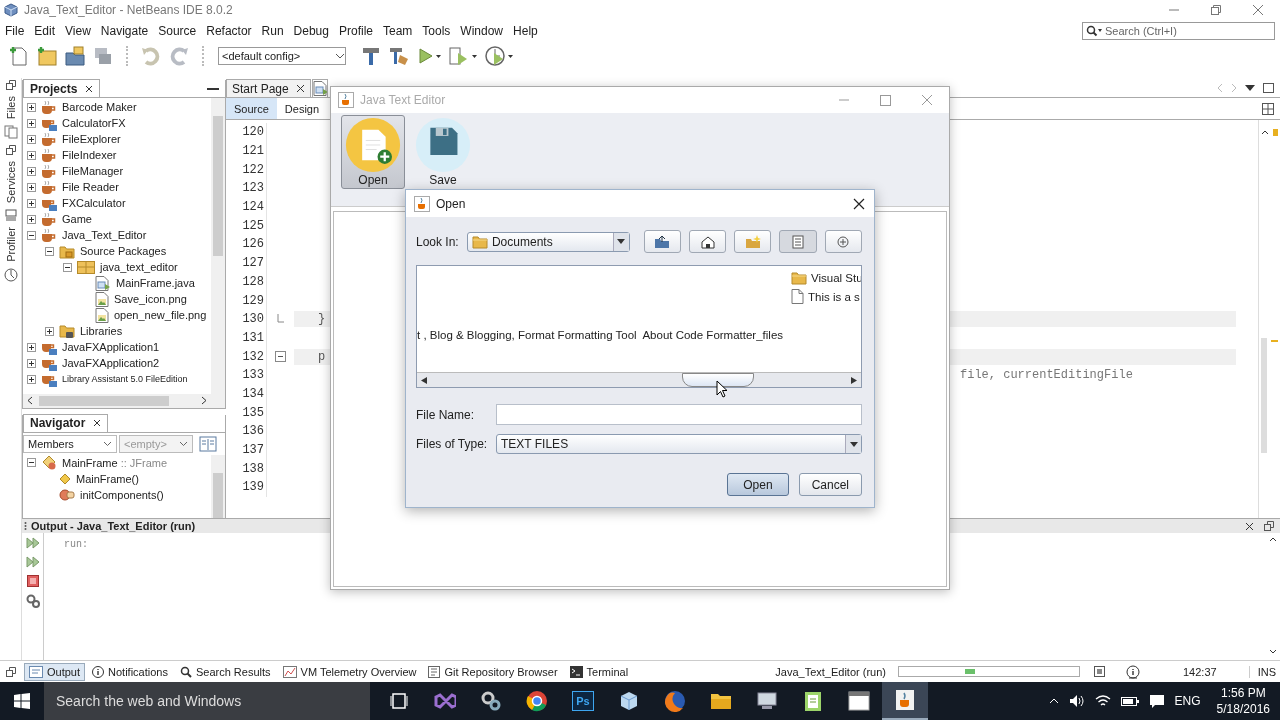  Describe the element at coordinates (139, 267) in the screenshot. I see `tree-item: java_text_editor` at that location.